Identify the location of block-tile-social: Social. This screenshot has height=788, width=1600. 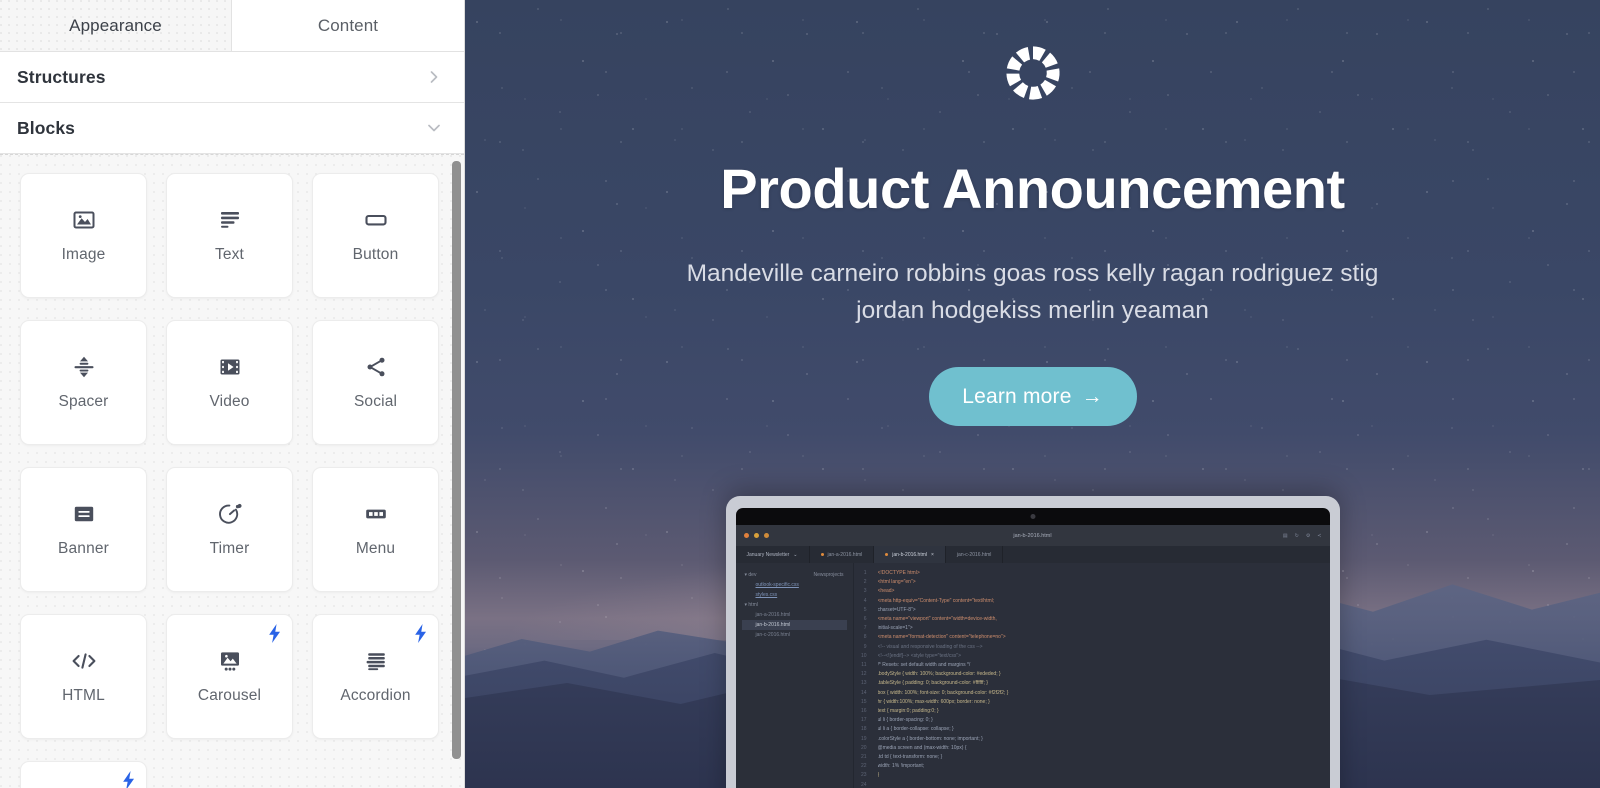
(375, 382).